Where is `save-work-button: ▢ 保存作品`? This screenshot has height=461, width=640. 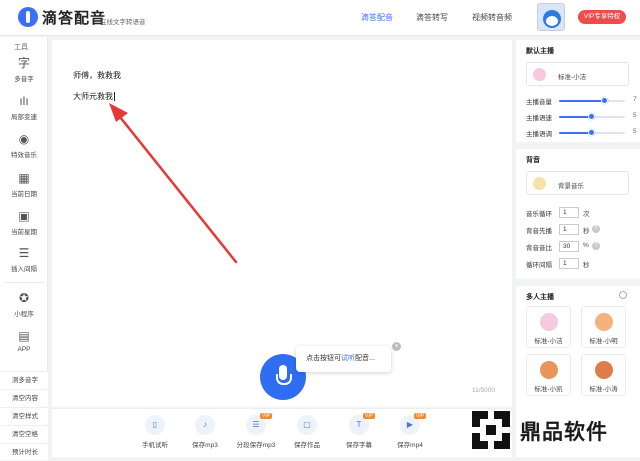 save-work-button: ▢ 保存作品 is located at coordinates (307, 432).